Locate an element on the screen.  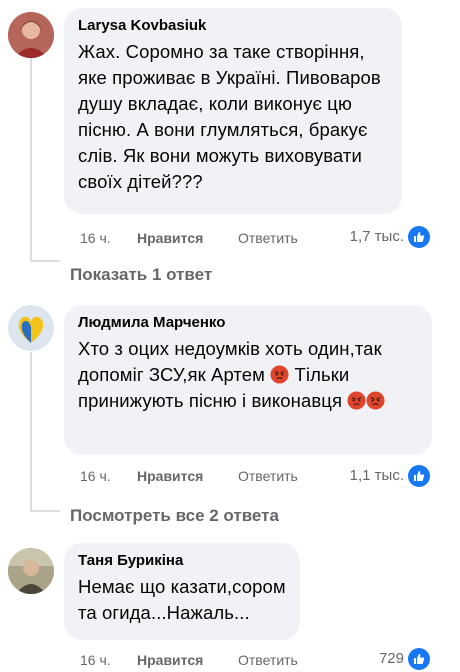
reaction-count: 1,7 тыс. is located at coordinates (390, 237).